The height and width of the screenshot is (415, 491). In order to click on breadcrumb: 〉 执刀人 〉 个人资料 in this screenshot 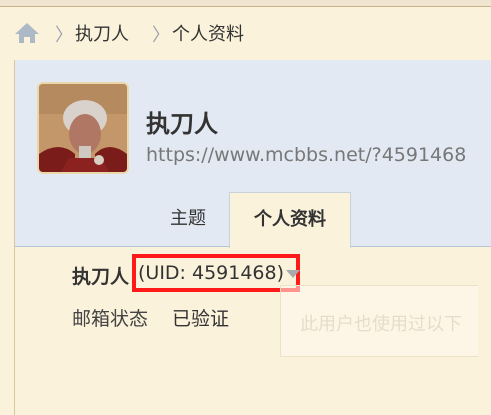, I will do `click(245, 32)`.